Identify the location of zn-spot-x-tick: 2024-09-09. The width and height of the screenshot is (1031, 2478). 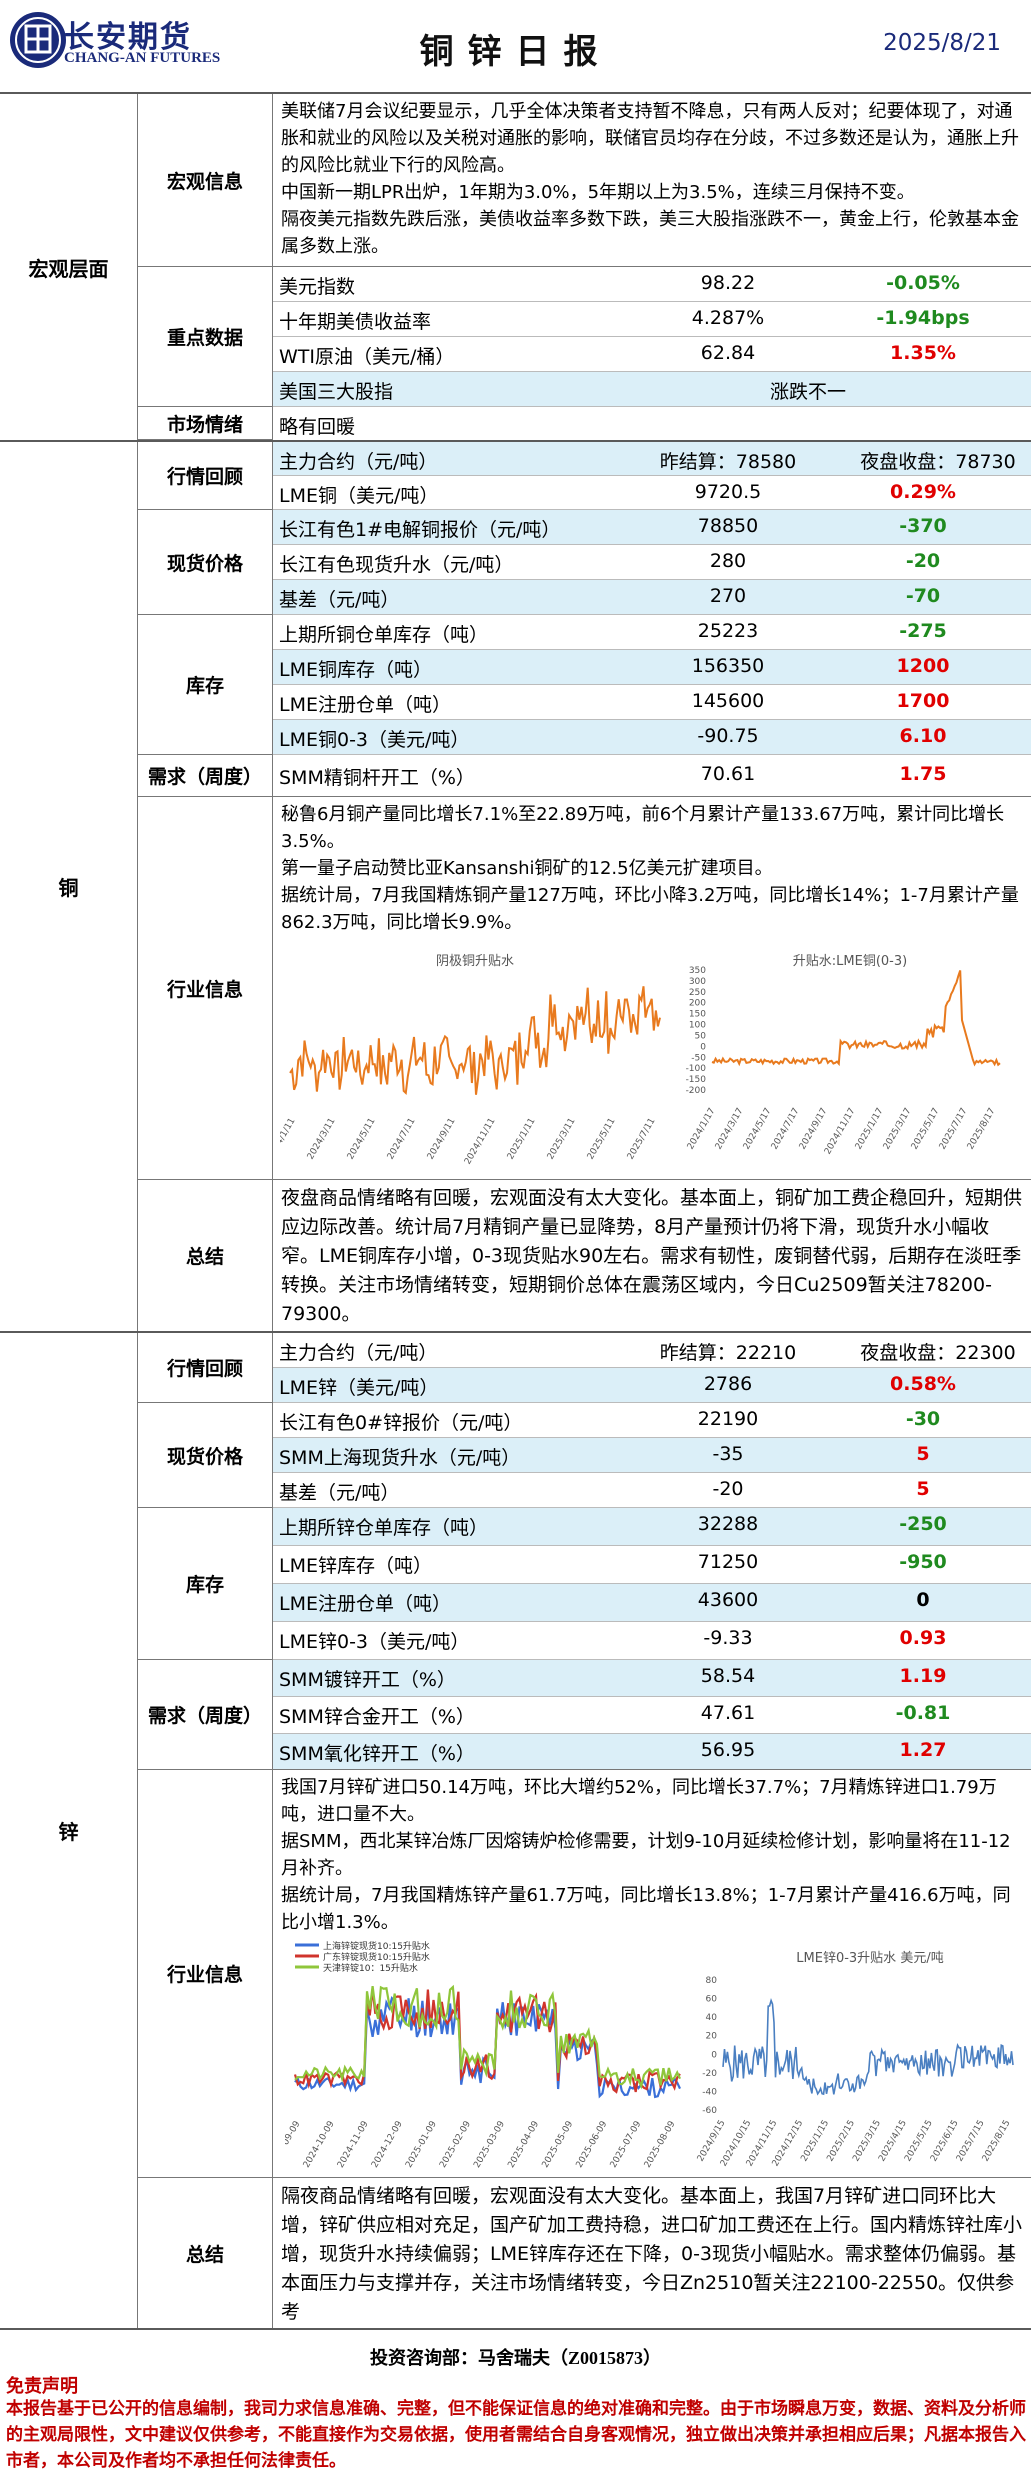
(294, 2144).